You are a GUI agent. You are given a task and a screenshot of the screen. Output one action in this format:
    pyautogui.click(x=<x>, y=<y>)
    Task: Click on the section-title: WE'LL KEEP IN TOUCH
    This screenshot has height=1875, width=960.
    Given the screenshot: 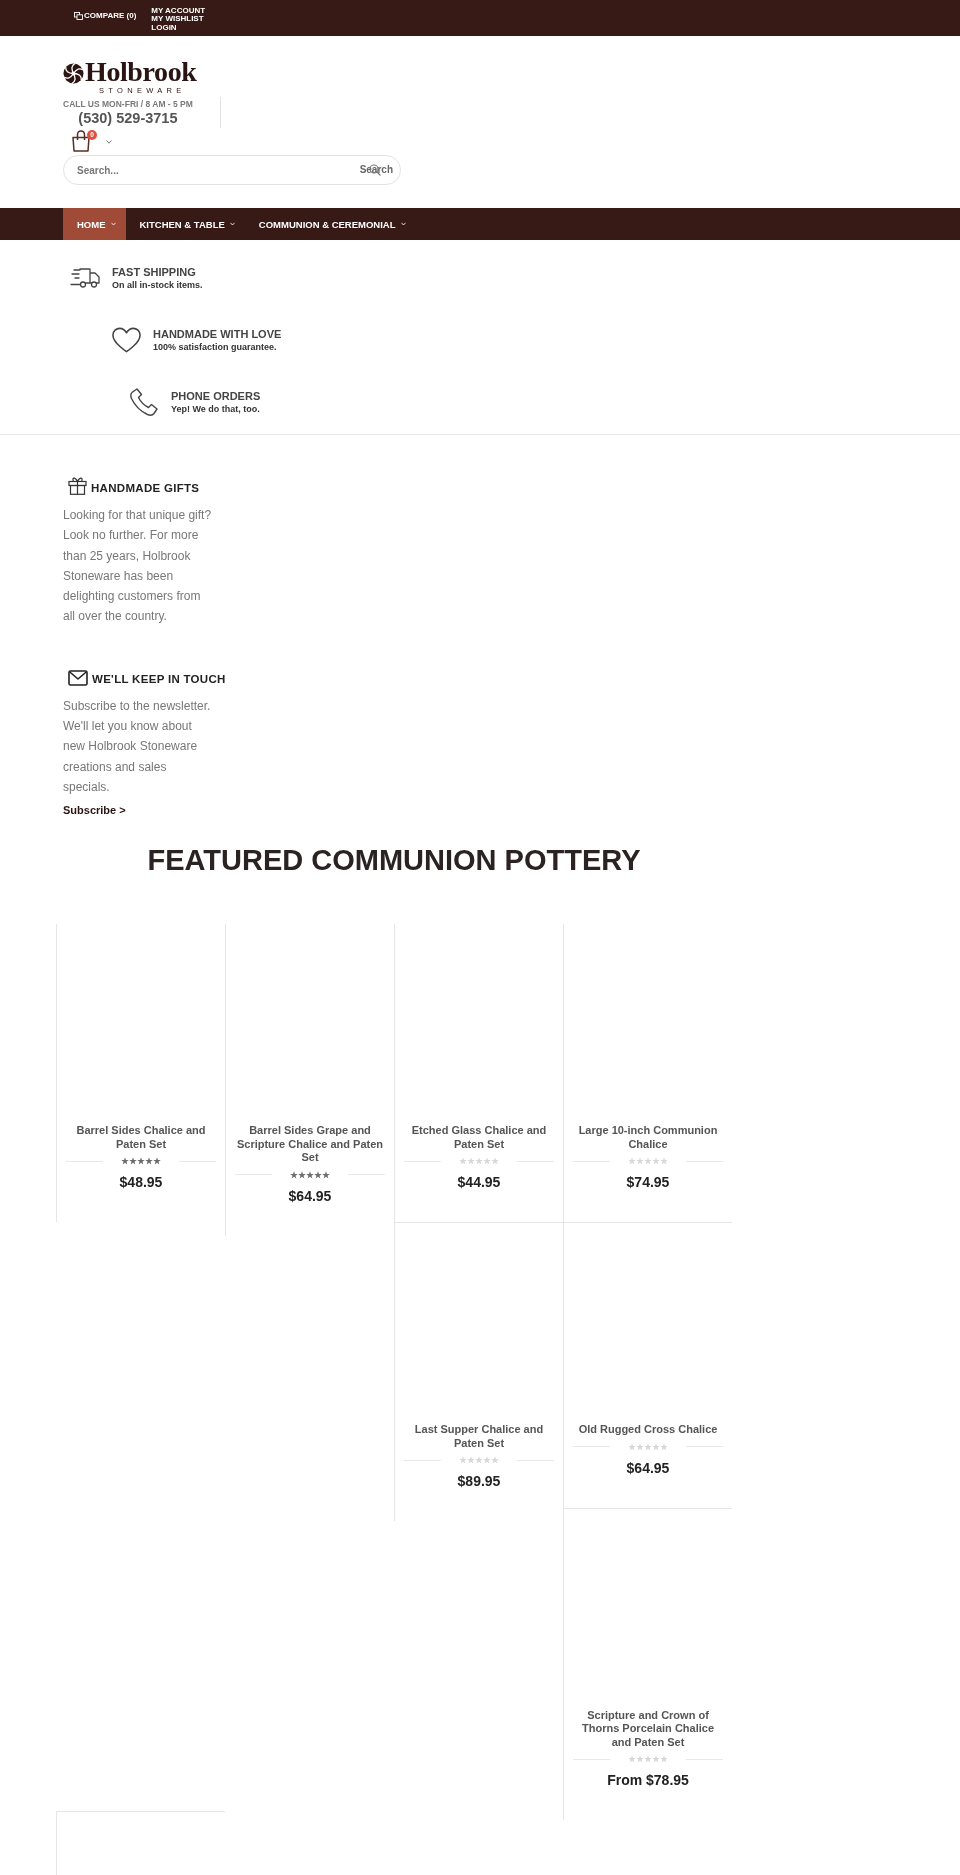 What is the action you would take?
    pyautogui.click(x=159, y=679)
    